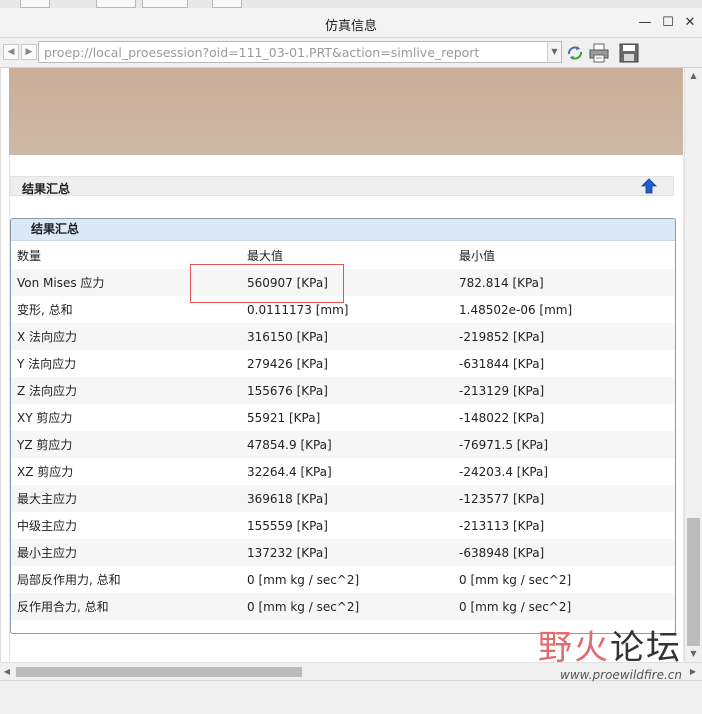 The image size is (702, 714). I want to click on section-header: 结果汇总, so click(342, 186).